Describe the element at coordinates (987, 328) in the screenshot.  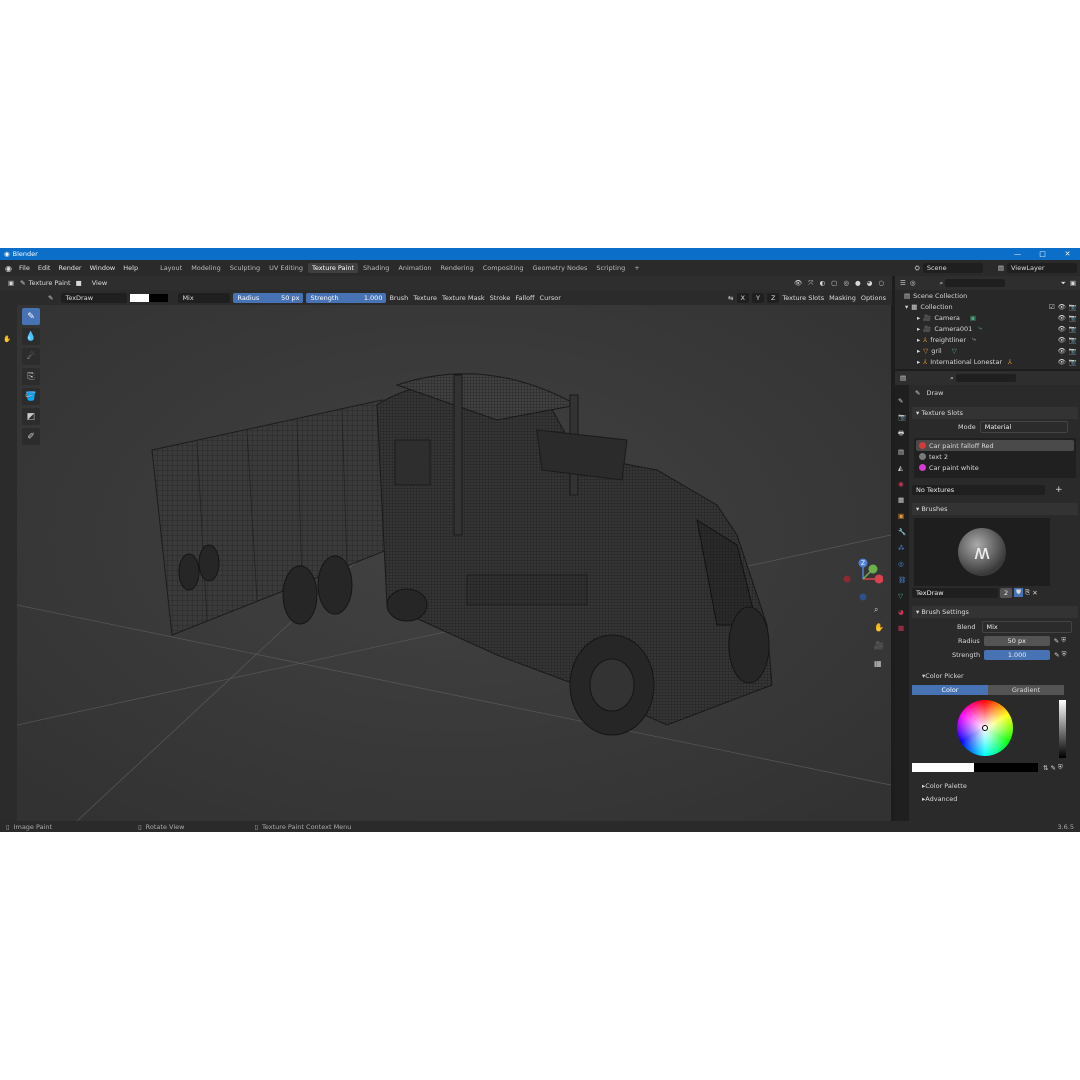
I see `outliner-item-camera001: ▸ 🎥 Camera001 ⤷ 👁 📷` at that location.